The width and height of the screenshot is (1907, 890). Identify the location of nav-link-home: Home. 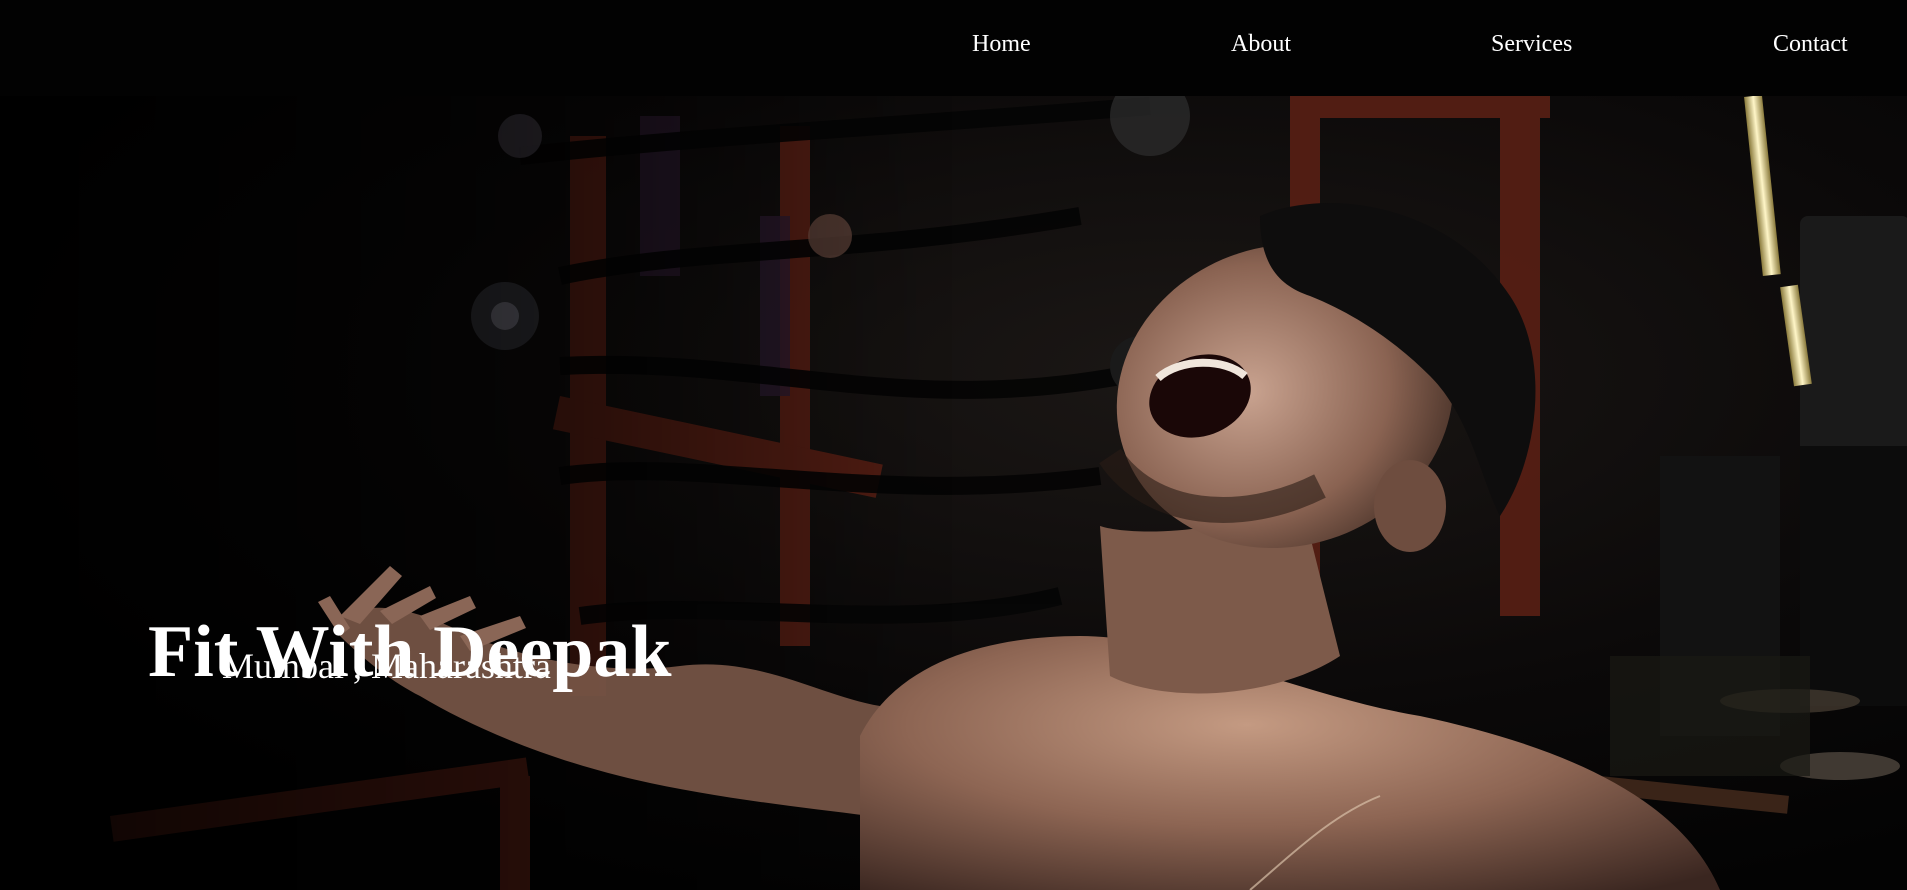
(1001, 44).